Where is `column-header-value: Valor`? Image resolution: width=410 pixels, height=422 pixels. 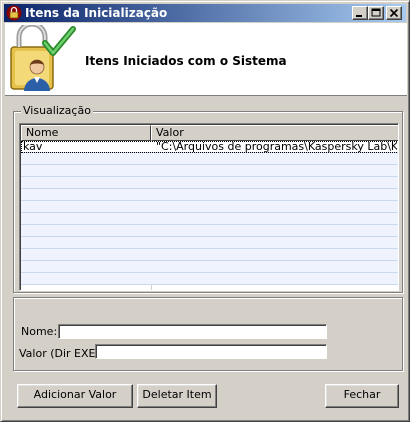
column-header-value: Valor is located at coordinates (274, 133).